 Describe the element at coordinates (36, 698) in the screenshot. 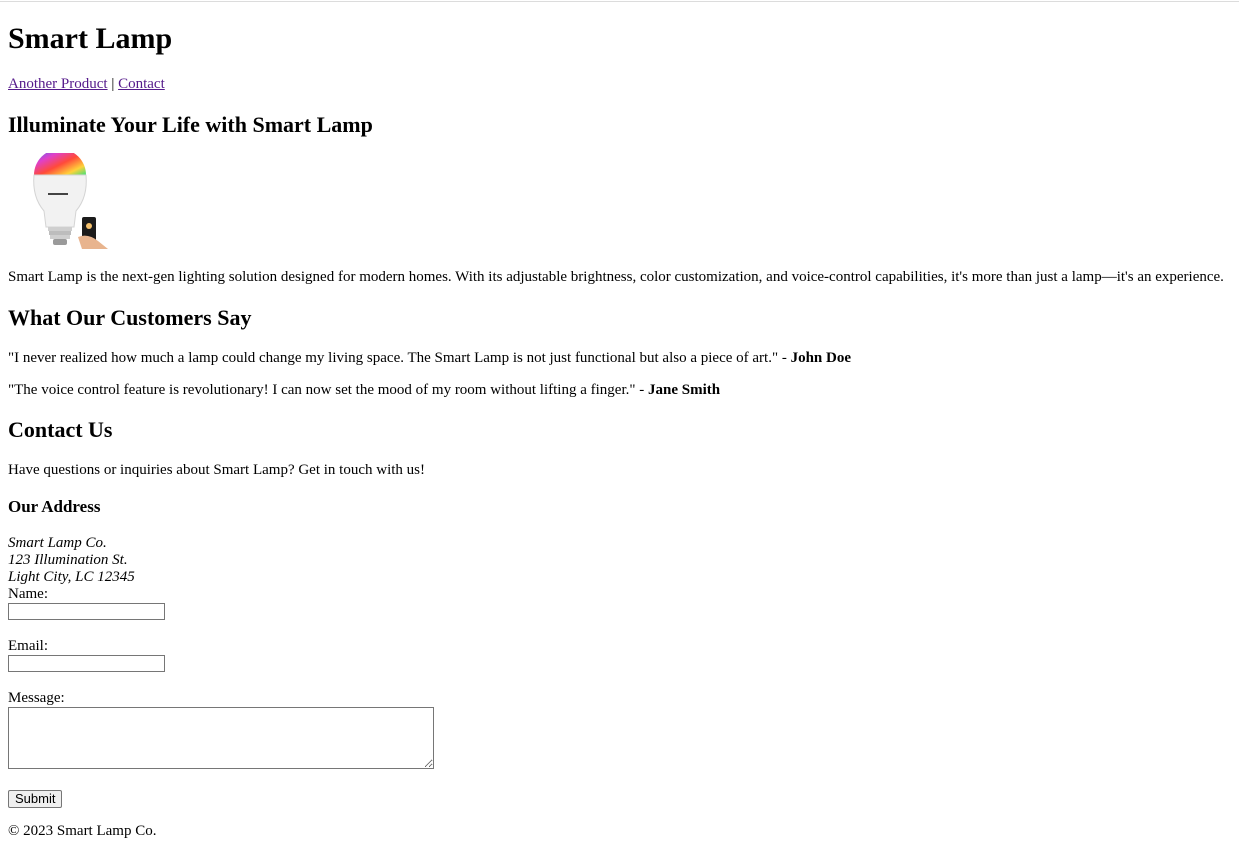

I see `message-label: Message:` at that location.